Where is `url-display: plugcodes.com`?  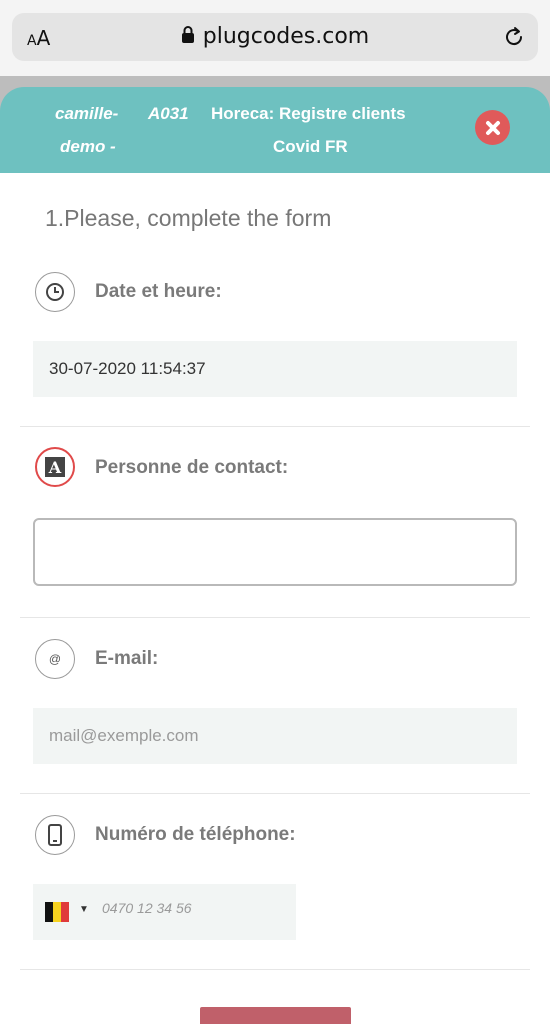 url-display: plugcodes.com is located at coordinates (275, 37).